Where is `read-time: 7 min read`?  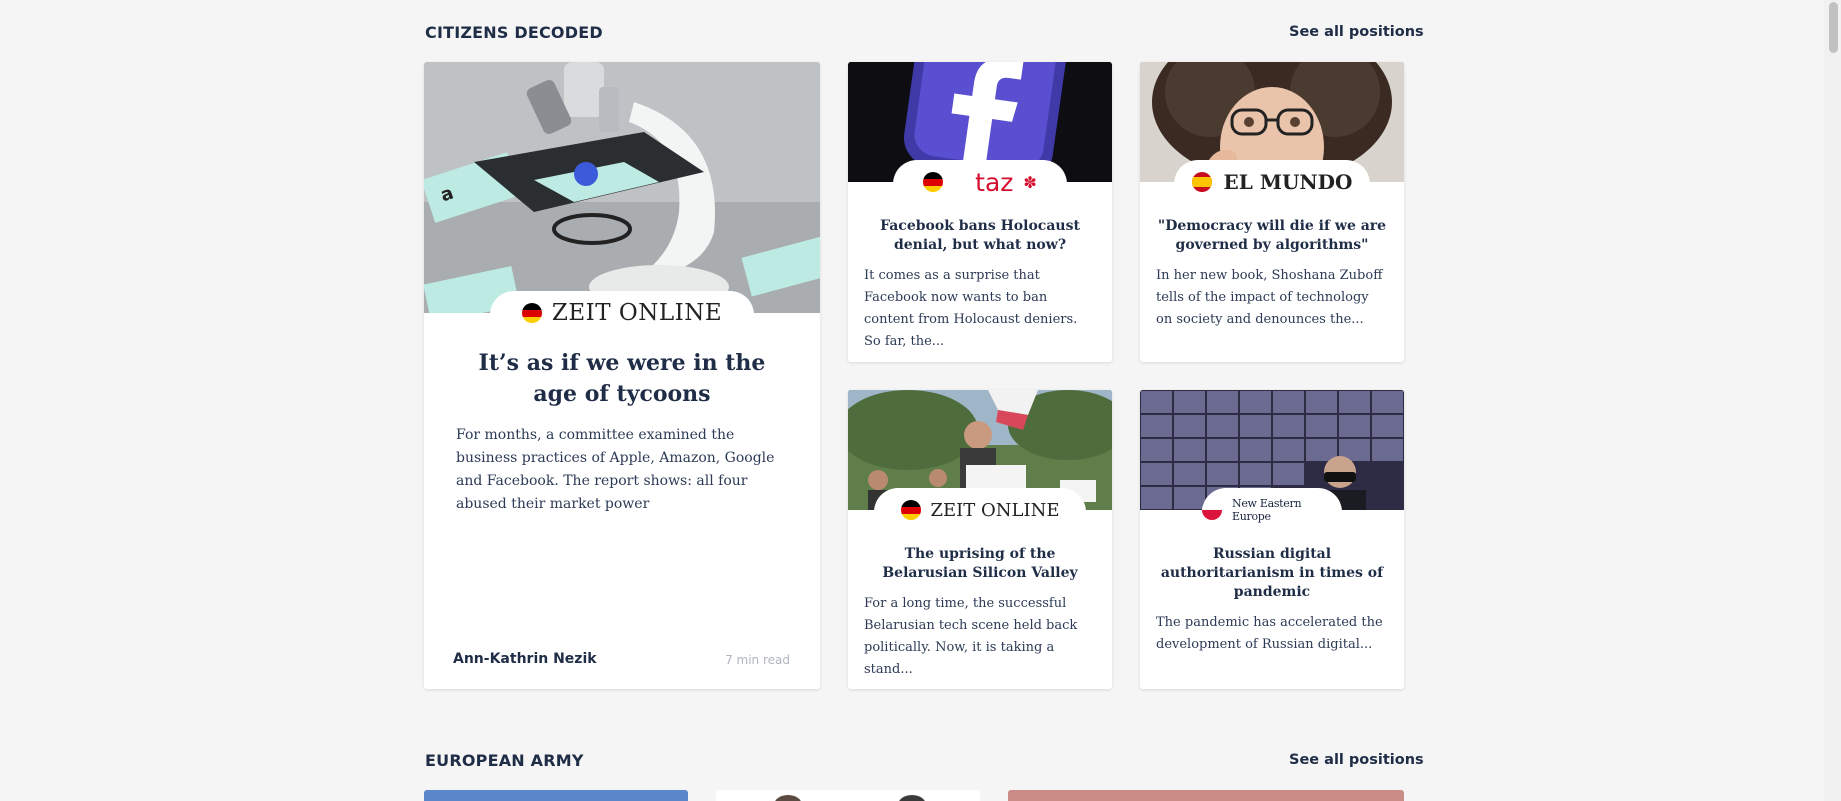
read-time: 7 min read is located at coordinates (757, 660).